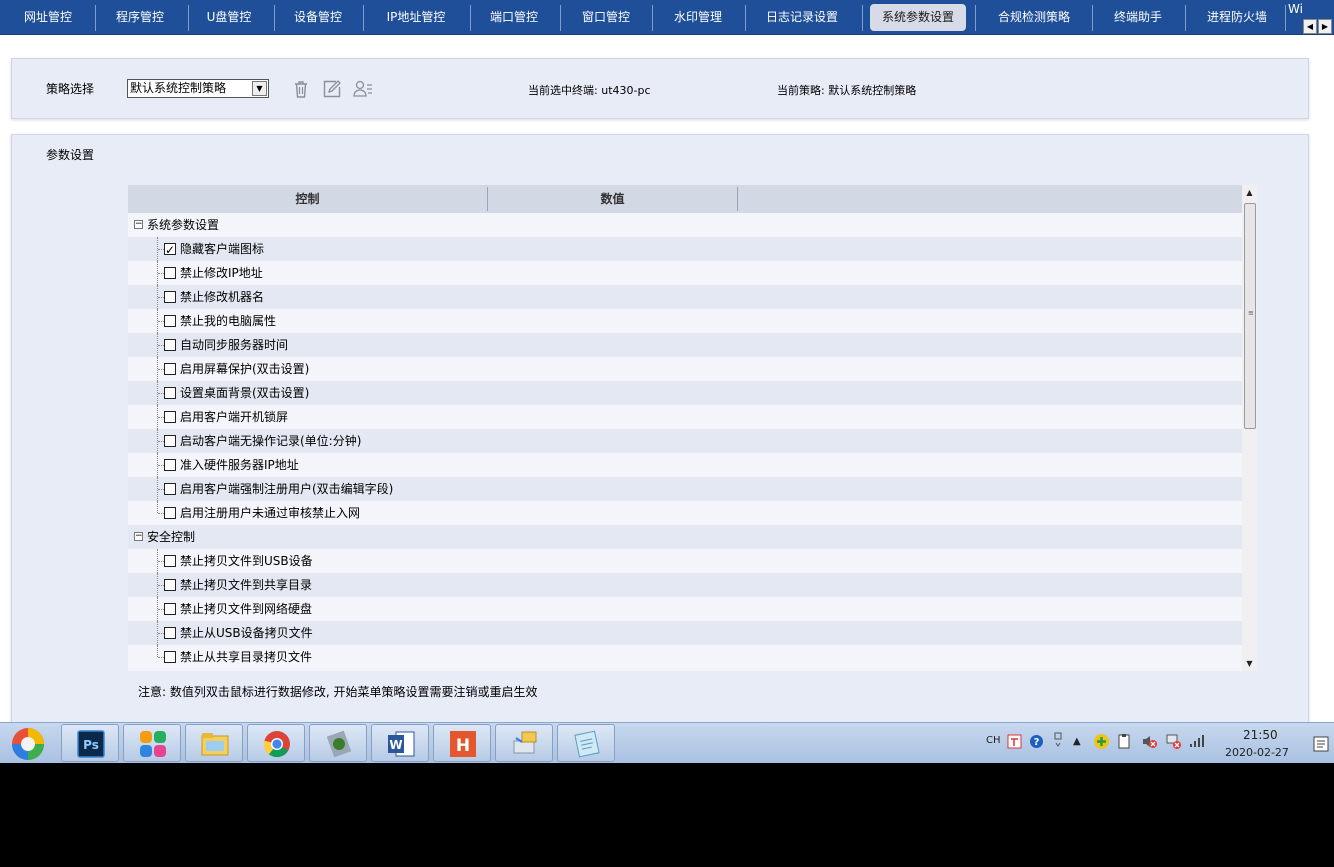  What do you see at coordinates (1014, 741) in the screenshot?
I see `input-method-icon` at bounding box center [1014, 741].